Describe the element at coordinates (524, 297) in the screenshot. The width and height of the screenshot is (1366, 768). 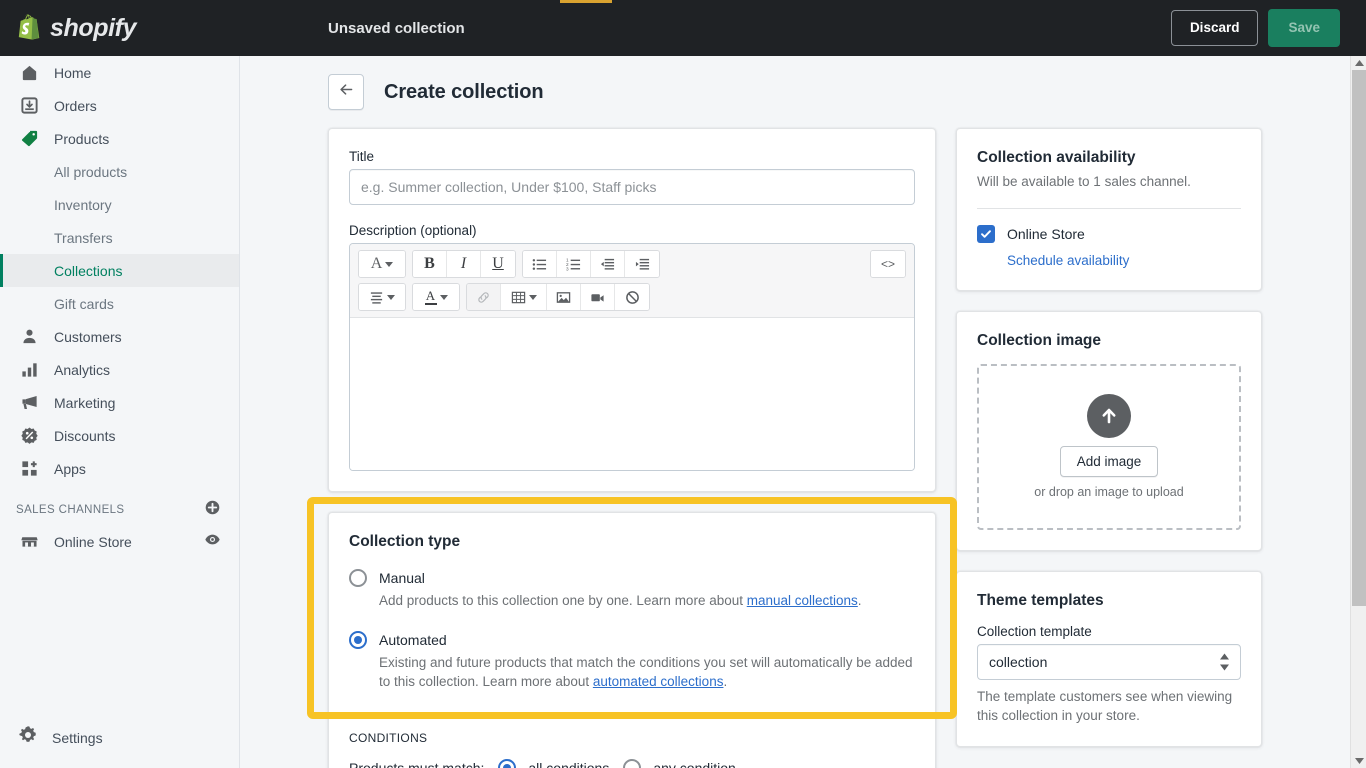
I see `table-icon` at that location.